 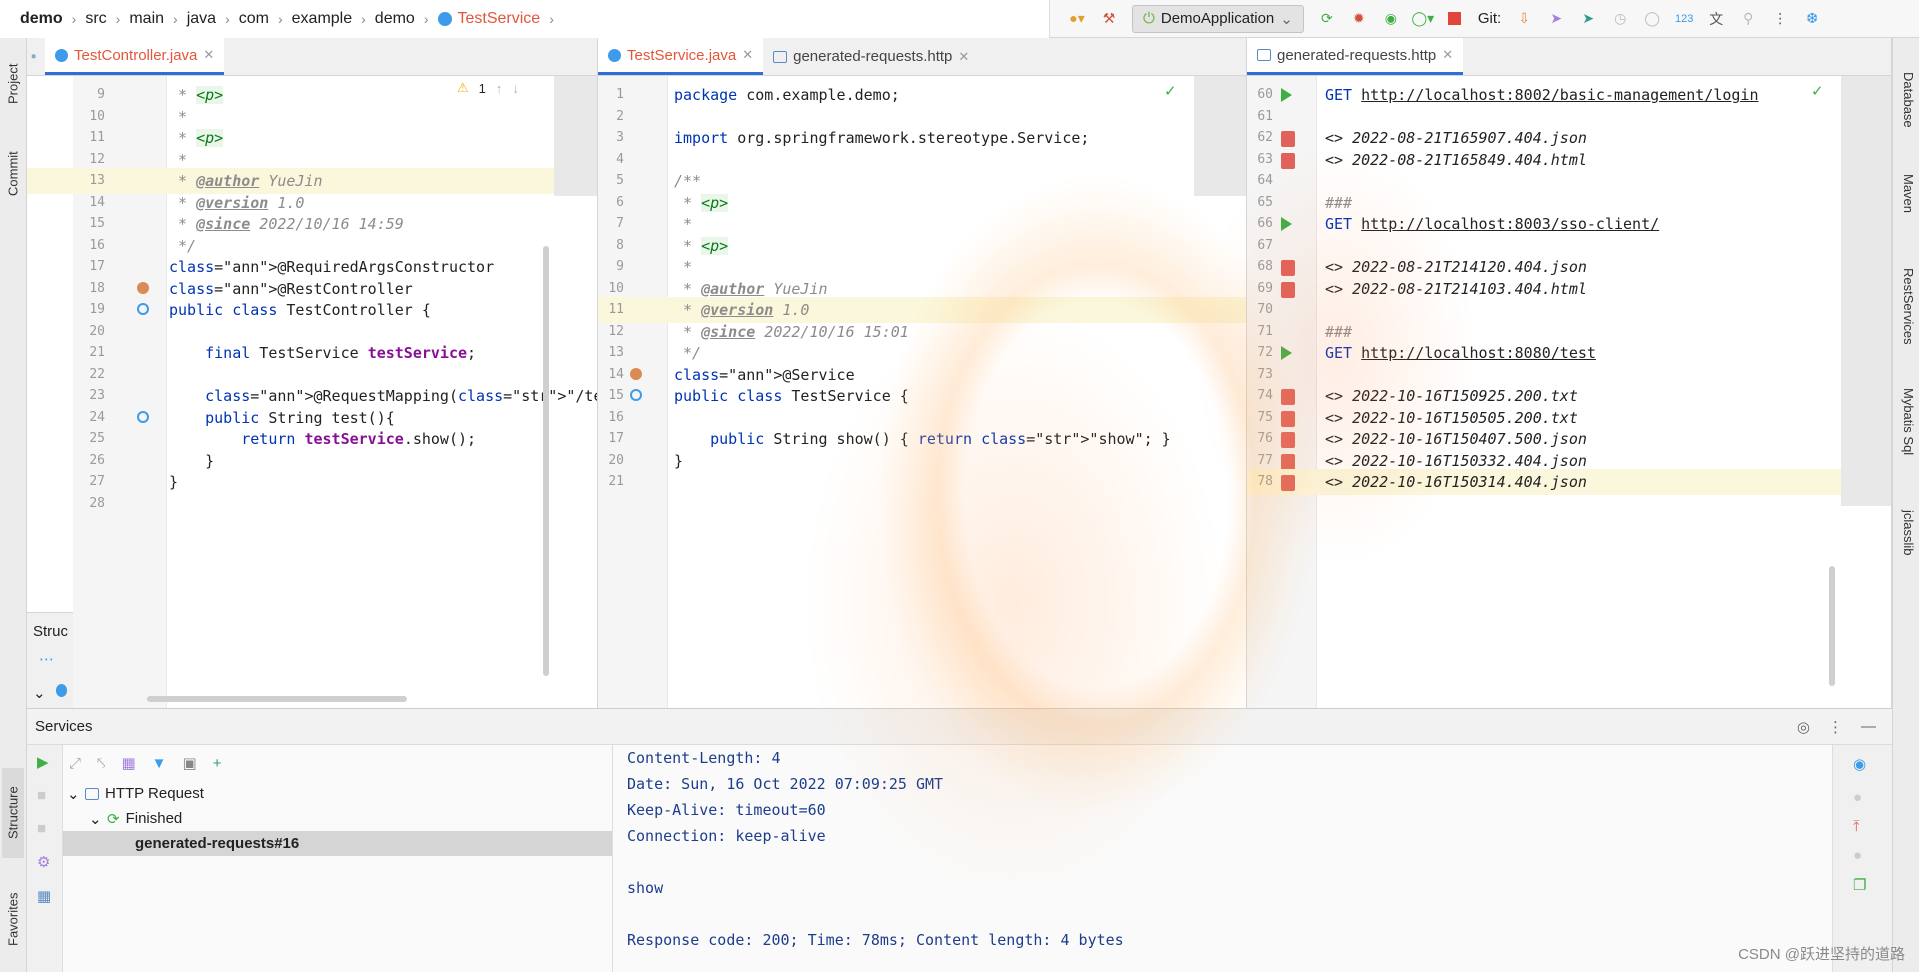 What do you see at coordinates (1803, 727) in the screenshot?
I see `target-icon: ◎` at bounding box center [1803, 727].